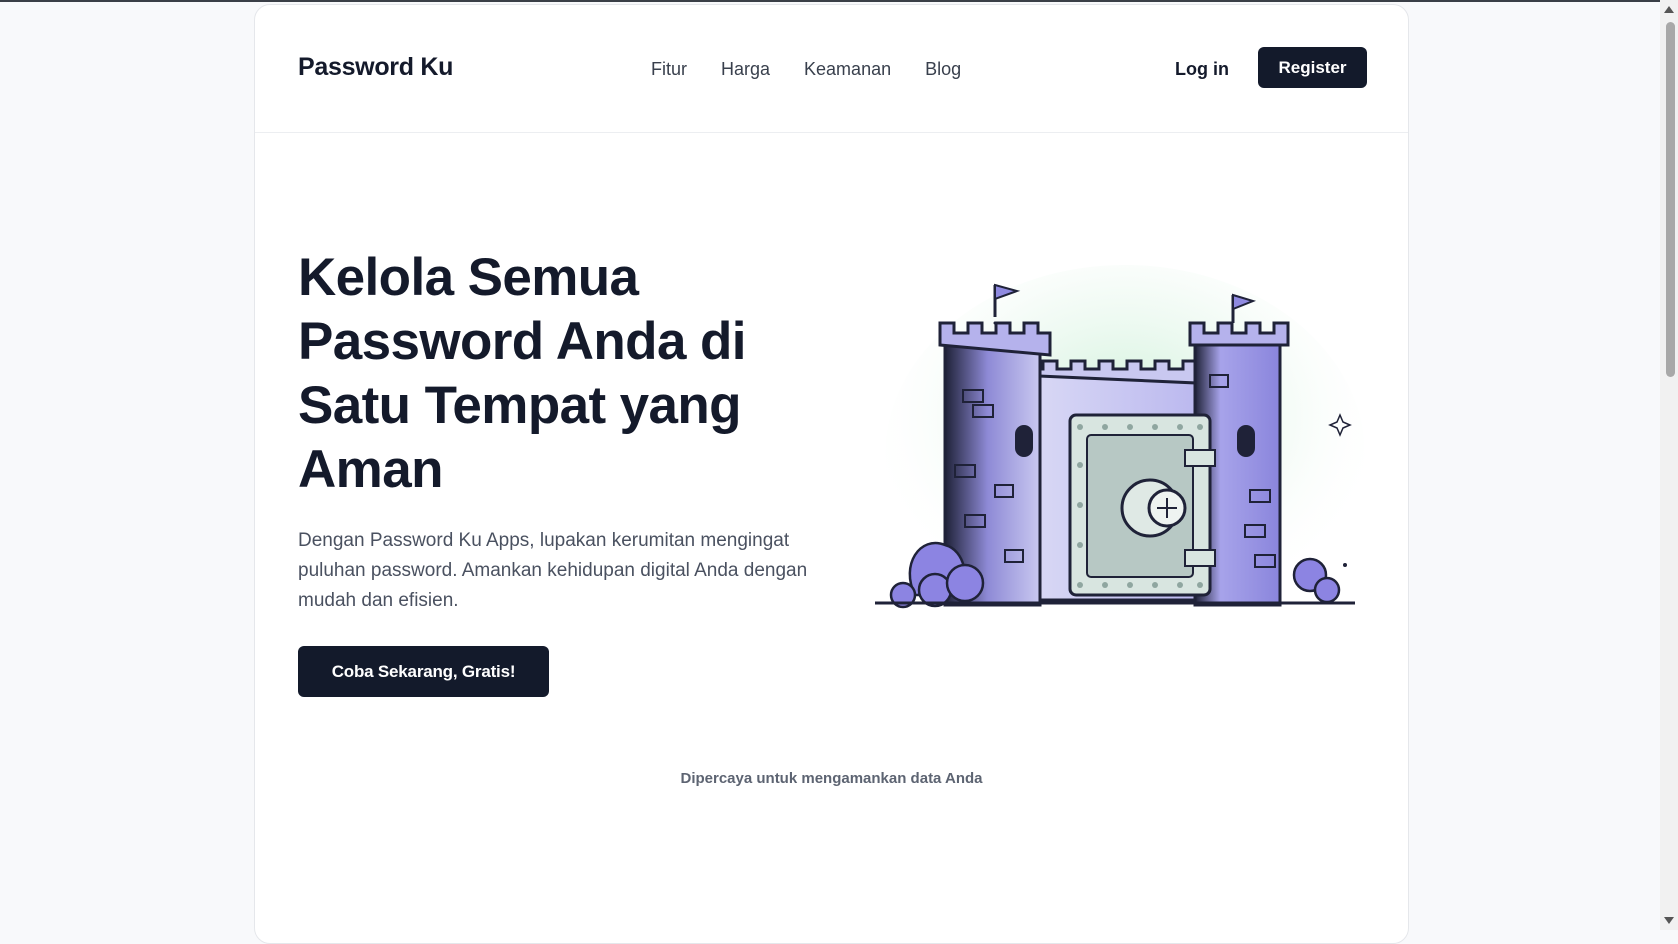 This screenshot has height=944, width=1678. I want to click on scroll-up-arrow-icon, so click(1669, 9).